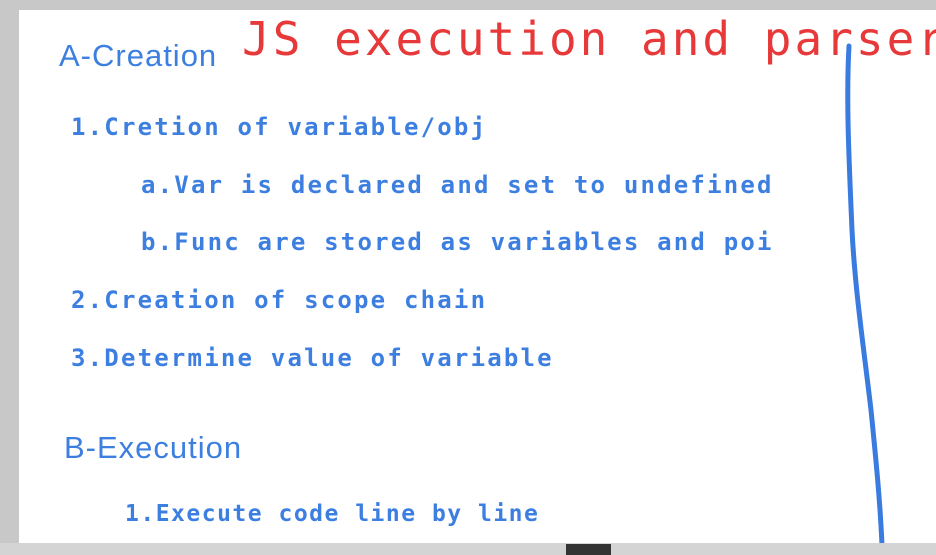  What do you see at coordinates (588, 549) in the screenshot?
I see `scrollbar-thumb` at bounding box center [588, 549].